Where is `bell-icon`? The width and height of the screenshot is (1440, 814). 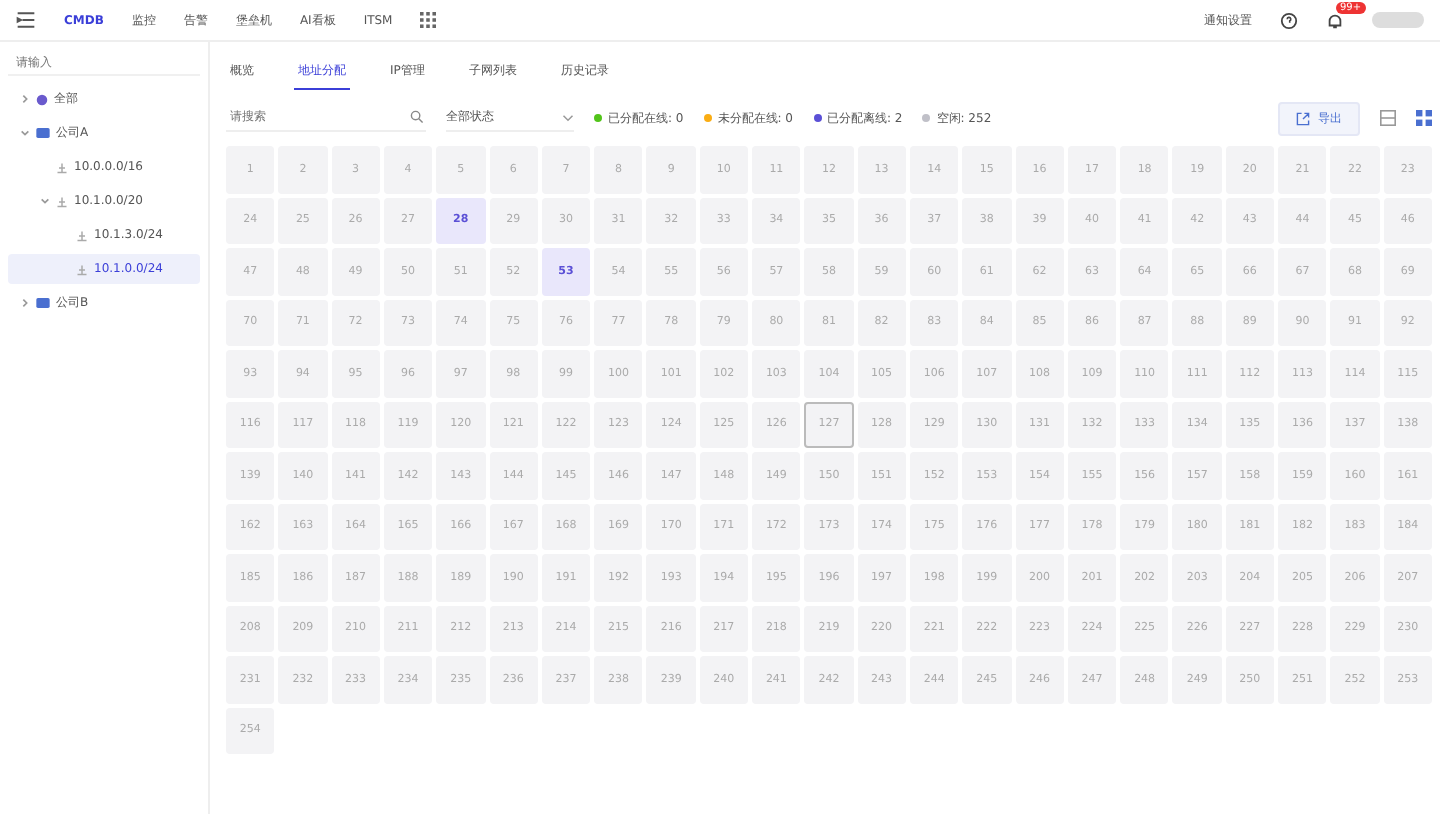
bell-icon is located at coordinates (1335, 20).